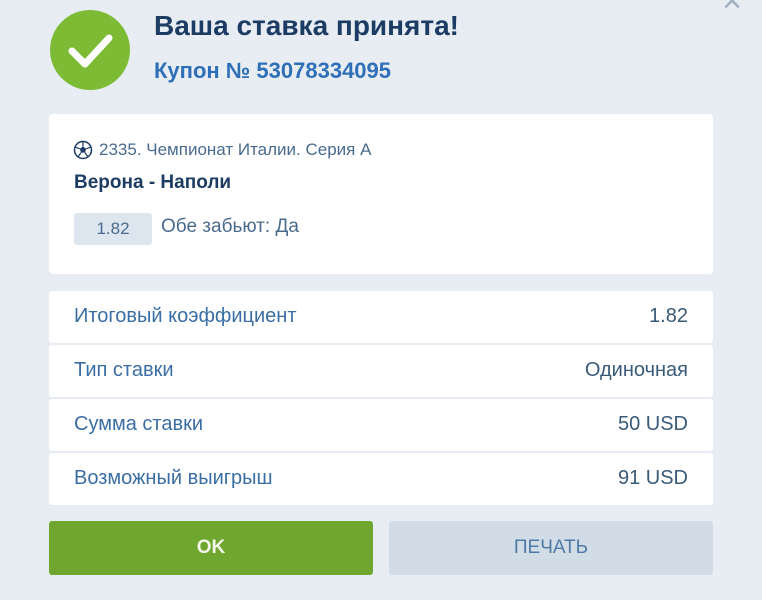  I want to click on summary-label: Итоговый коэффициент, so click(185, 316).